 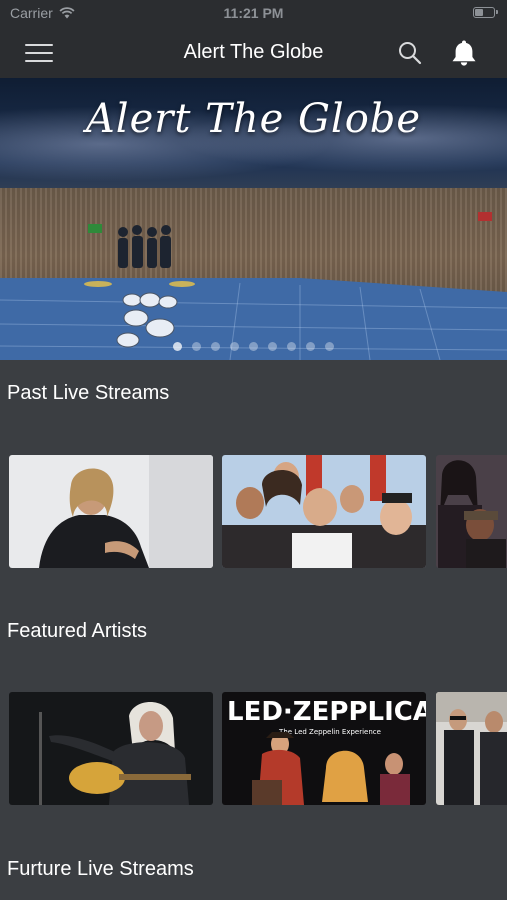 I want to click on featured-artists-row: LED·ZEPPLICA The Led Zeppelin Experience, so click(x=258, y=748).